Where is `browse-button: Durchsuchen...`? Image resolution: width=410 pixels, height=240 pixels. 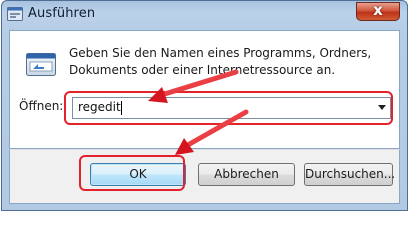
browse-button: Durchsuchen... is located at coordinates (349, 174).